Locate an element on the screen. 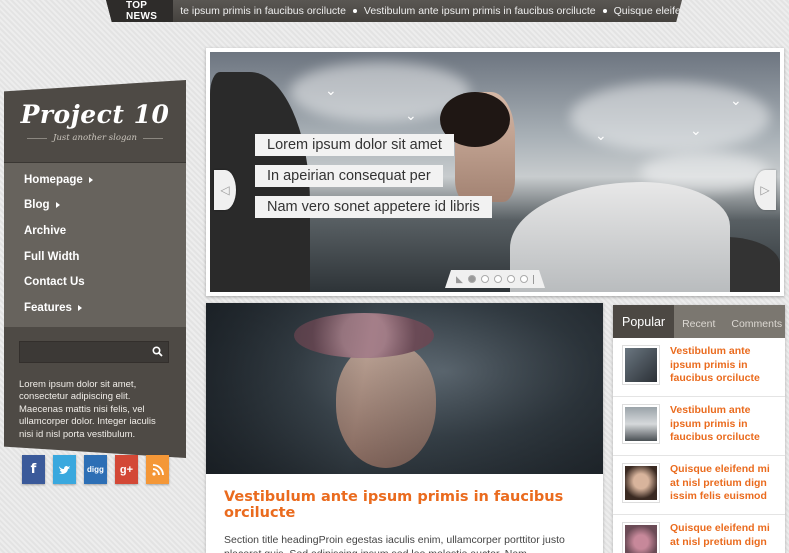 This screenshot has height=553, width=789. ticker-item: te ipsum primis in faucibus orciluctе is located at coordinates (263, 11).